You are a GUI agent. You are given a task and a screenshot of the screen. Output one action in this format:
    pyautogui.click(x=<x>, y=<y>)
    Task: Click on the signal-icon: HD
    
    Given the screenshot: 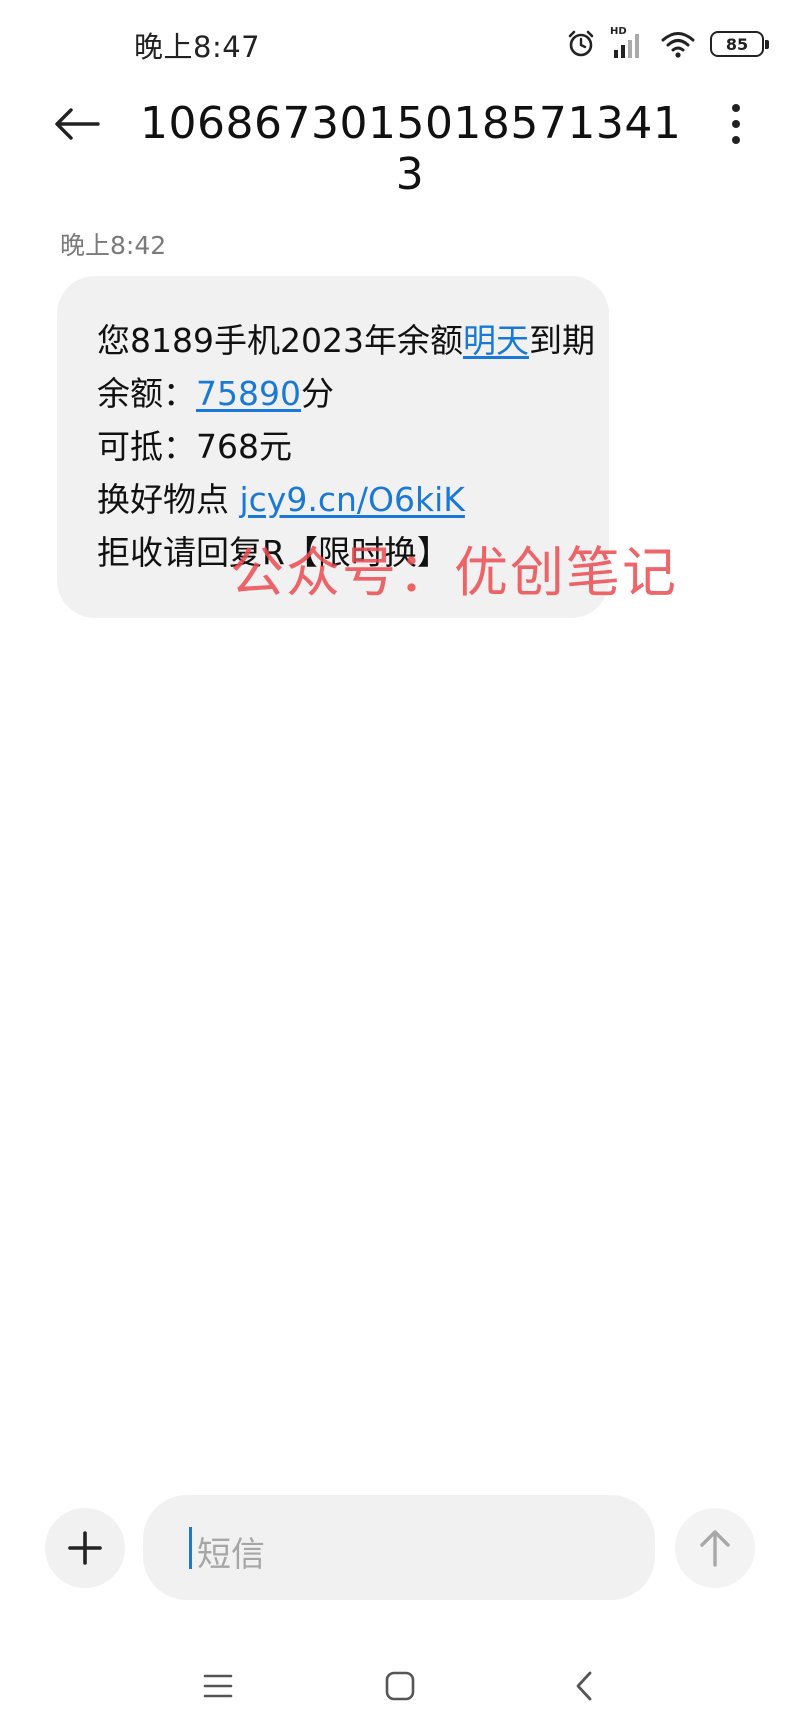 What is the action you would take?
    pyautogui.click(x=628, y=43)
    